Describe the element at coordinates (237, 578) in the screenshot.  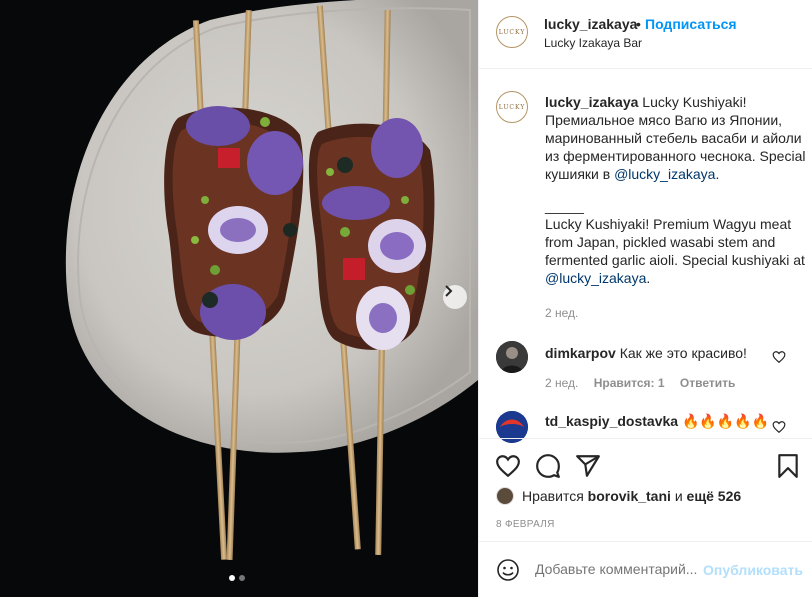
I see `carousel-indicator` at that location.